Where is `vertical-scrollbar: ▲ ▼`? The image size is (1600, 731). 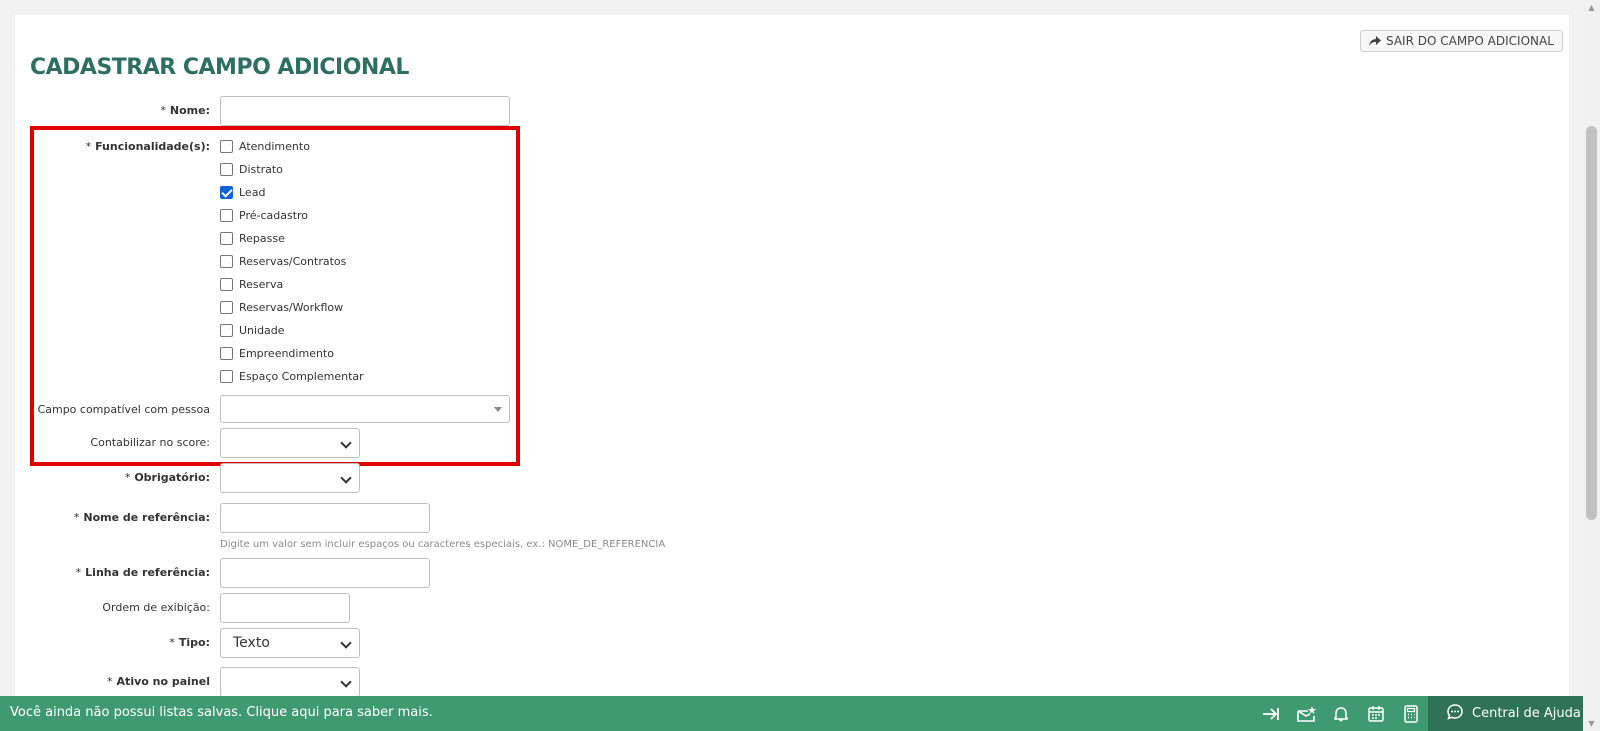 vertical-scrollbar: ▲ ▼ is located at coordinates (1591, 365).